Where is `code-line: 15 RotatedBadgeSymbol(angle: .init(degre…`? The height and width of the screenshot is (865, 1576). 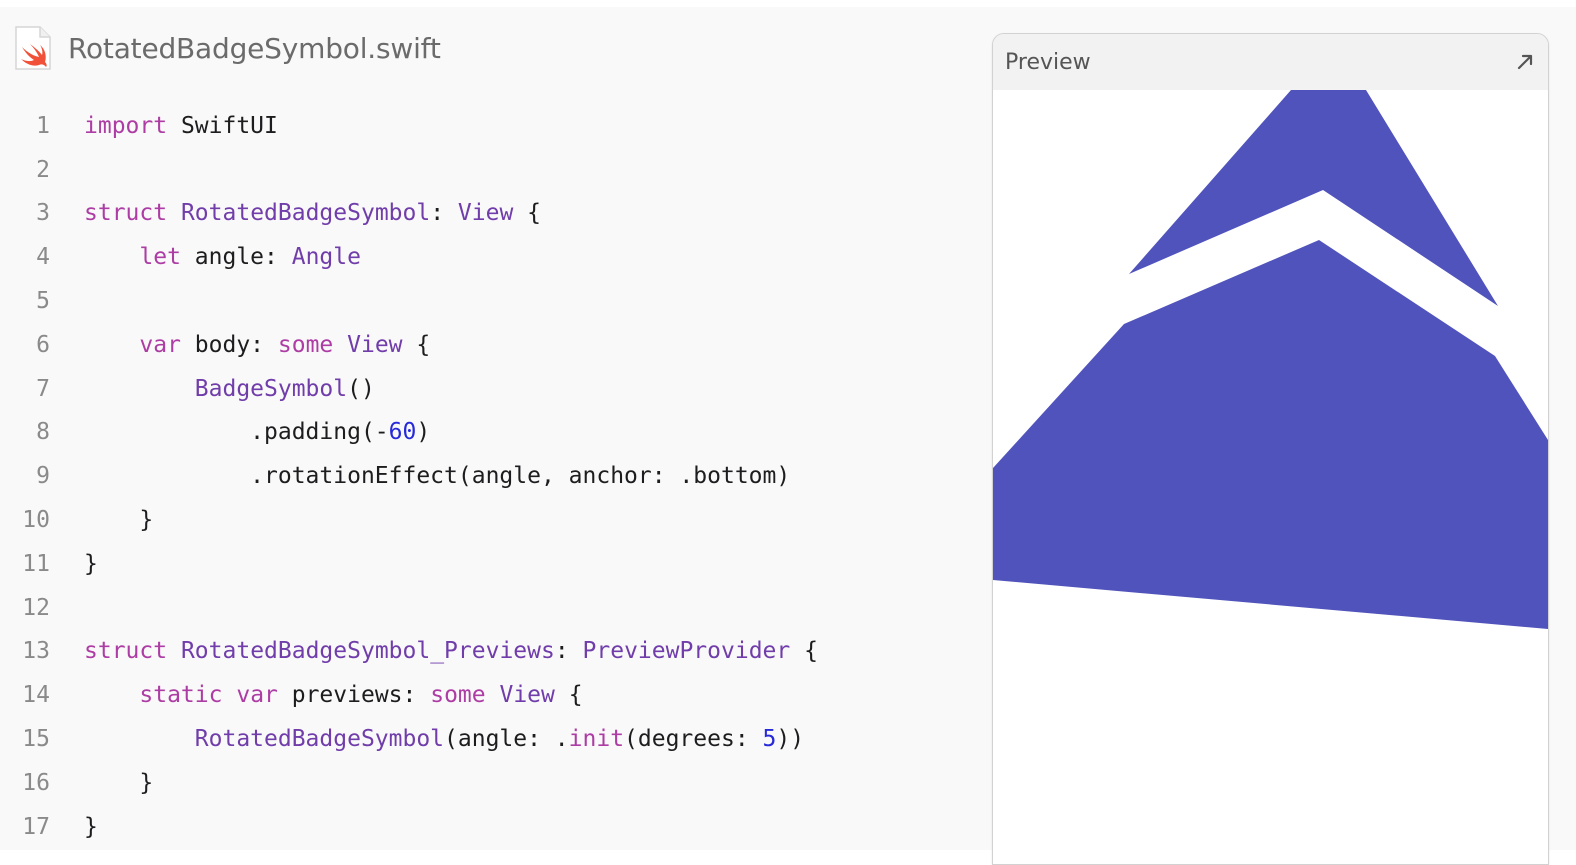 code-line: 15 RotatedBadgeSymbol(angle: .init(degre… is located at coordinates (480, 739).